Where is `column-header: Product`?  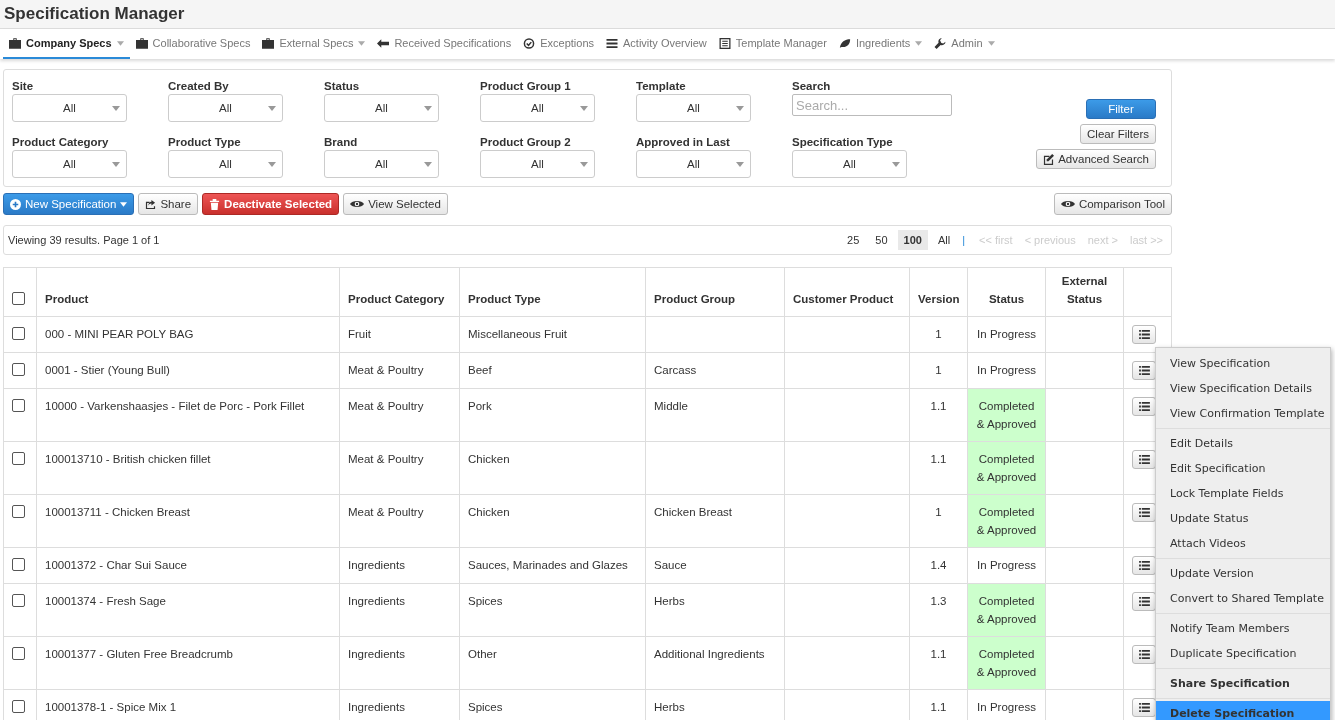
column-header: Product is located at coordinates (188, 292).